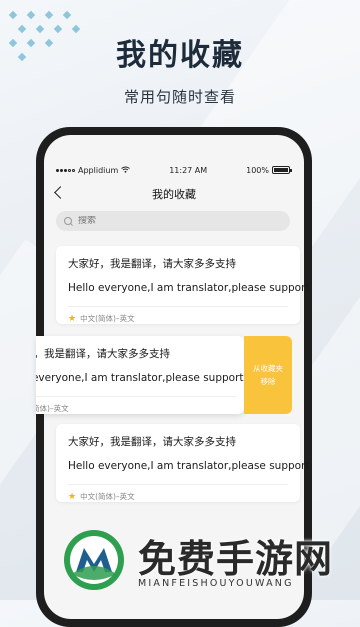  I want to click on search-input, so click(168, 221).